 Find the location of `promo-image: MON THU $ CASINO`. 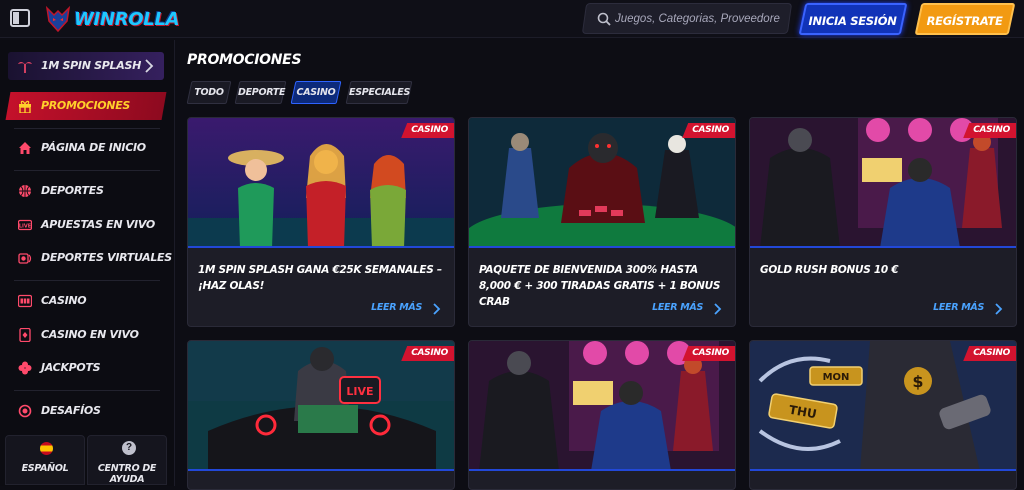

promo-image: MON THU $ CASINO is located at coordinates (883, 406).